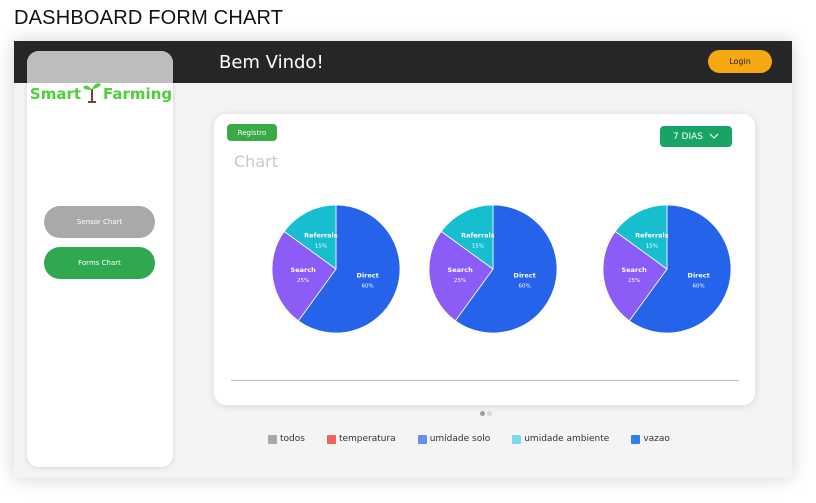  I want to click on legend-item: umidade ambiente, so click(560, 439).